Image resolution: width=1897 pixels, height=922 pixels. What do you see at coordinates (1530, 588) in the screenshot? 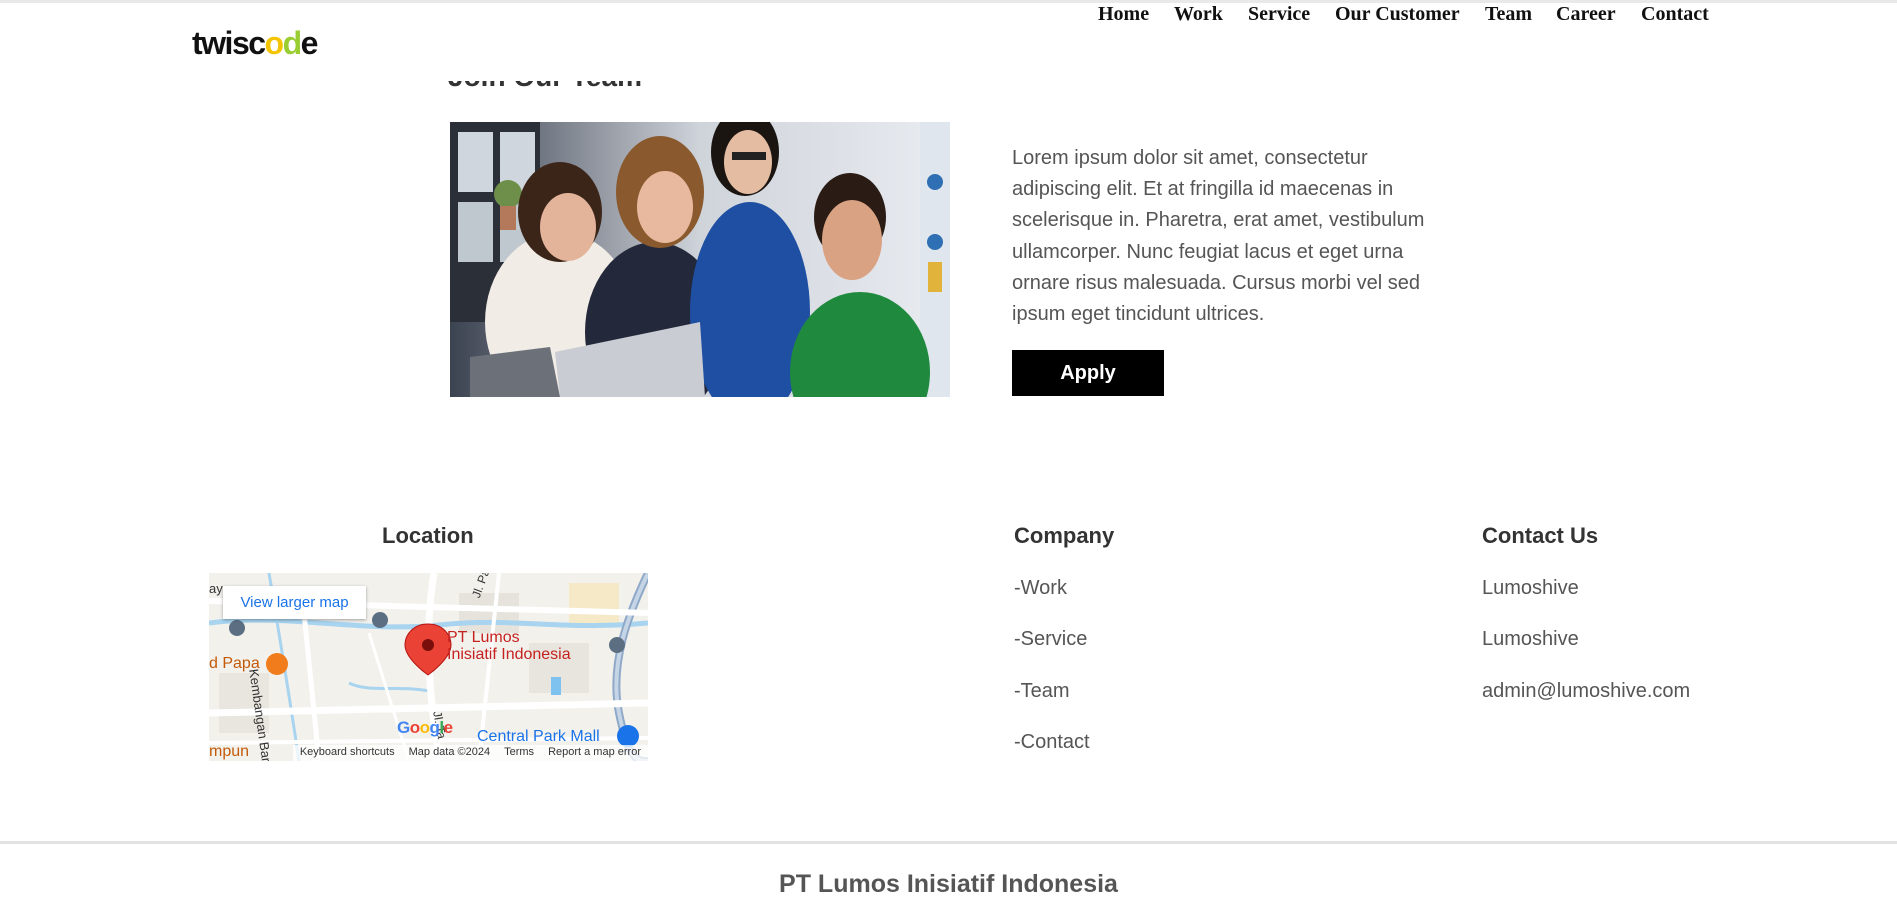
I see `contact-line-1: Lumoshive` at bounding box center [1530, 588].